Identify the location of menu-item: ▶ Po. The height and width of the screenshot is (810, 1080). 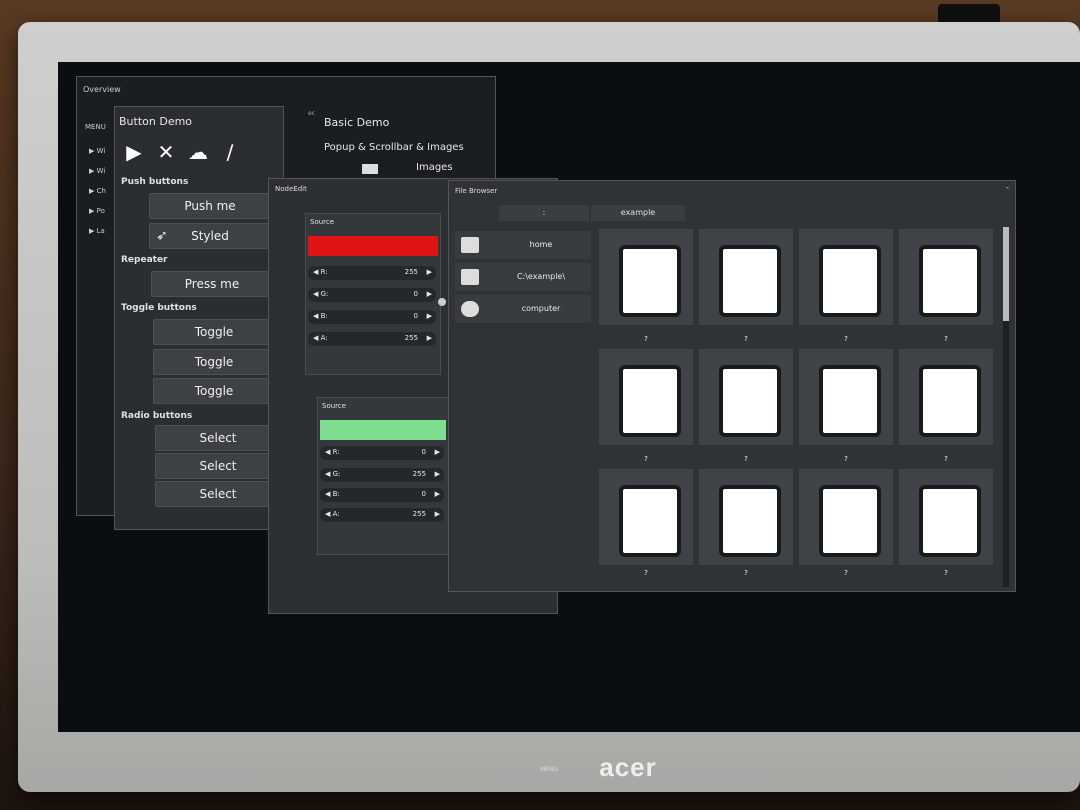
(100, 211).